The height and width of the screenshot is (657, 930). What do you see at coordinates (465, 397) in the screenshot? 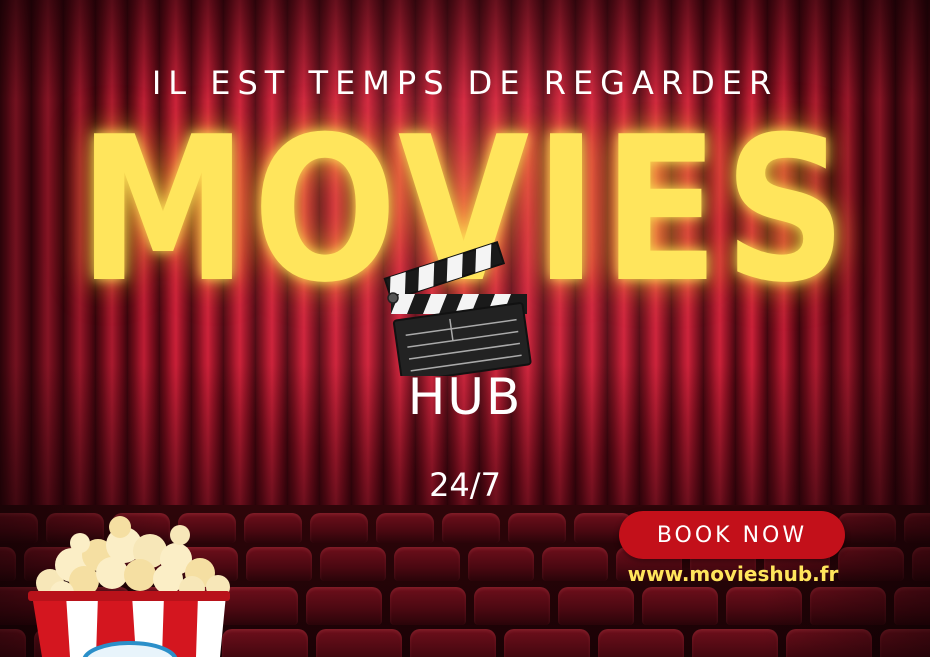
I see `poster-subtitle: HUB` at bounding box center [465, 397].